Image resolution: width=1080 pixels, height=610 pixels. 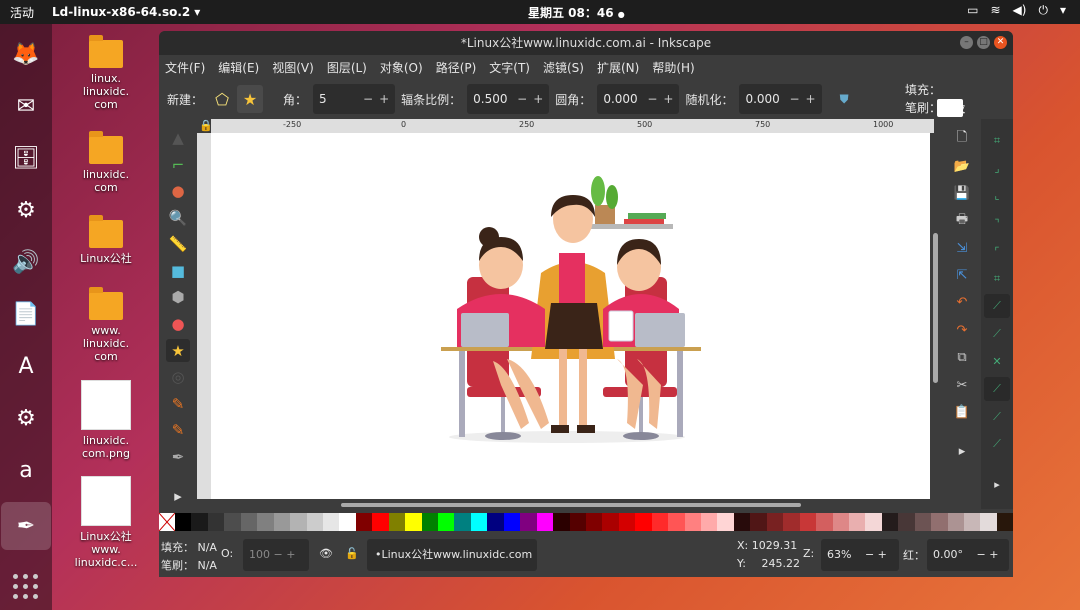 What do you see at coordinates (189, 565) in the screenshot?
I see `stroke-status: 笔刷： N/A` at bounding box center [189, 565].